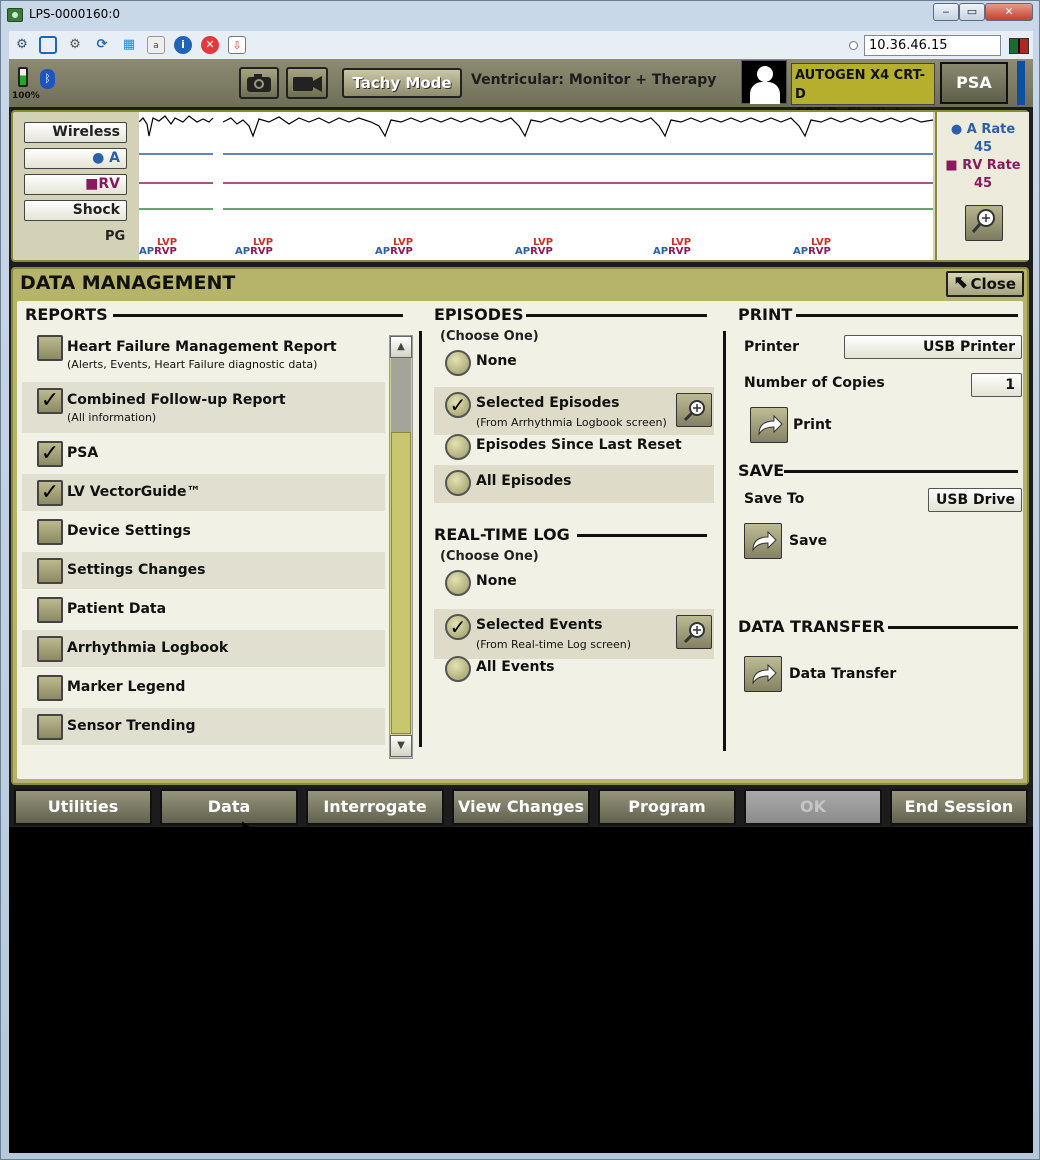  I want to click on psa-button: PSA, so click(974, 83).